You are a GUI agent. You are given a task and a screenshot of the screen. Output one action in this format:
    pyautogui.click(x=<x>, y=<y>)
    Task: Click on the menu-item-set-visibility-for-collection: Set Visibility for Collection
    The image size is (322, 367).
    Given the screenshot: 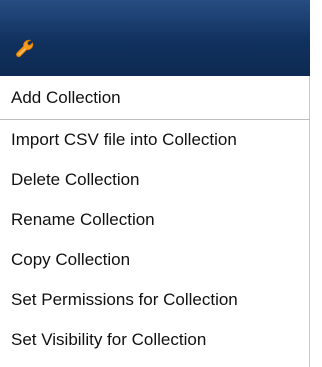 What is the action you would take?
    pyautogui.click(x=155, y=340)
    